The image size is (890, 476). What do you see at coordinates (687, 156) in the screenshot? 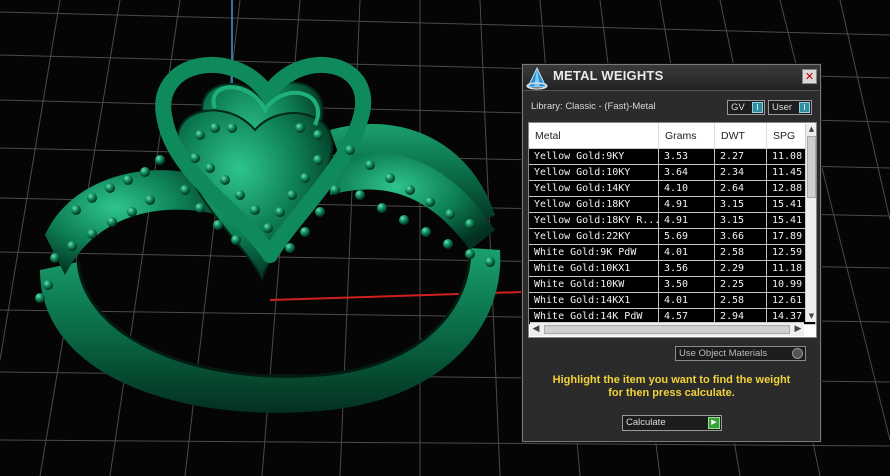
I see `grams-cell: 3.53` at bounding box center [687, 156].